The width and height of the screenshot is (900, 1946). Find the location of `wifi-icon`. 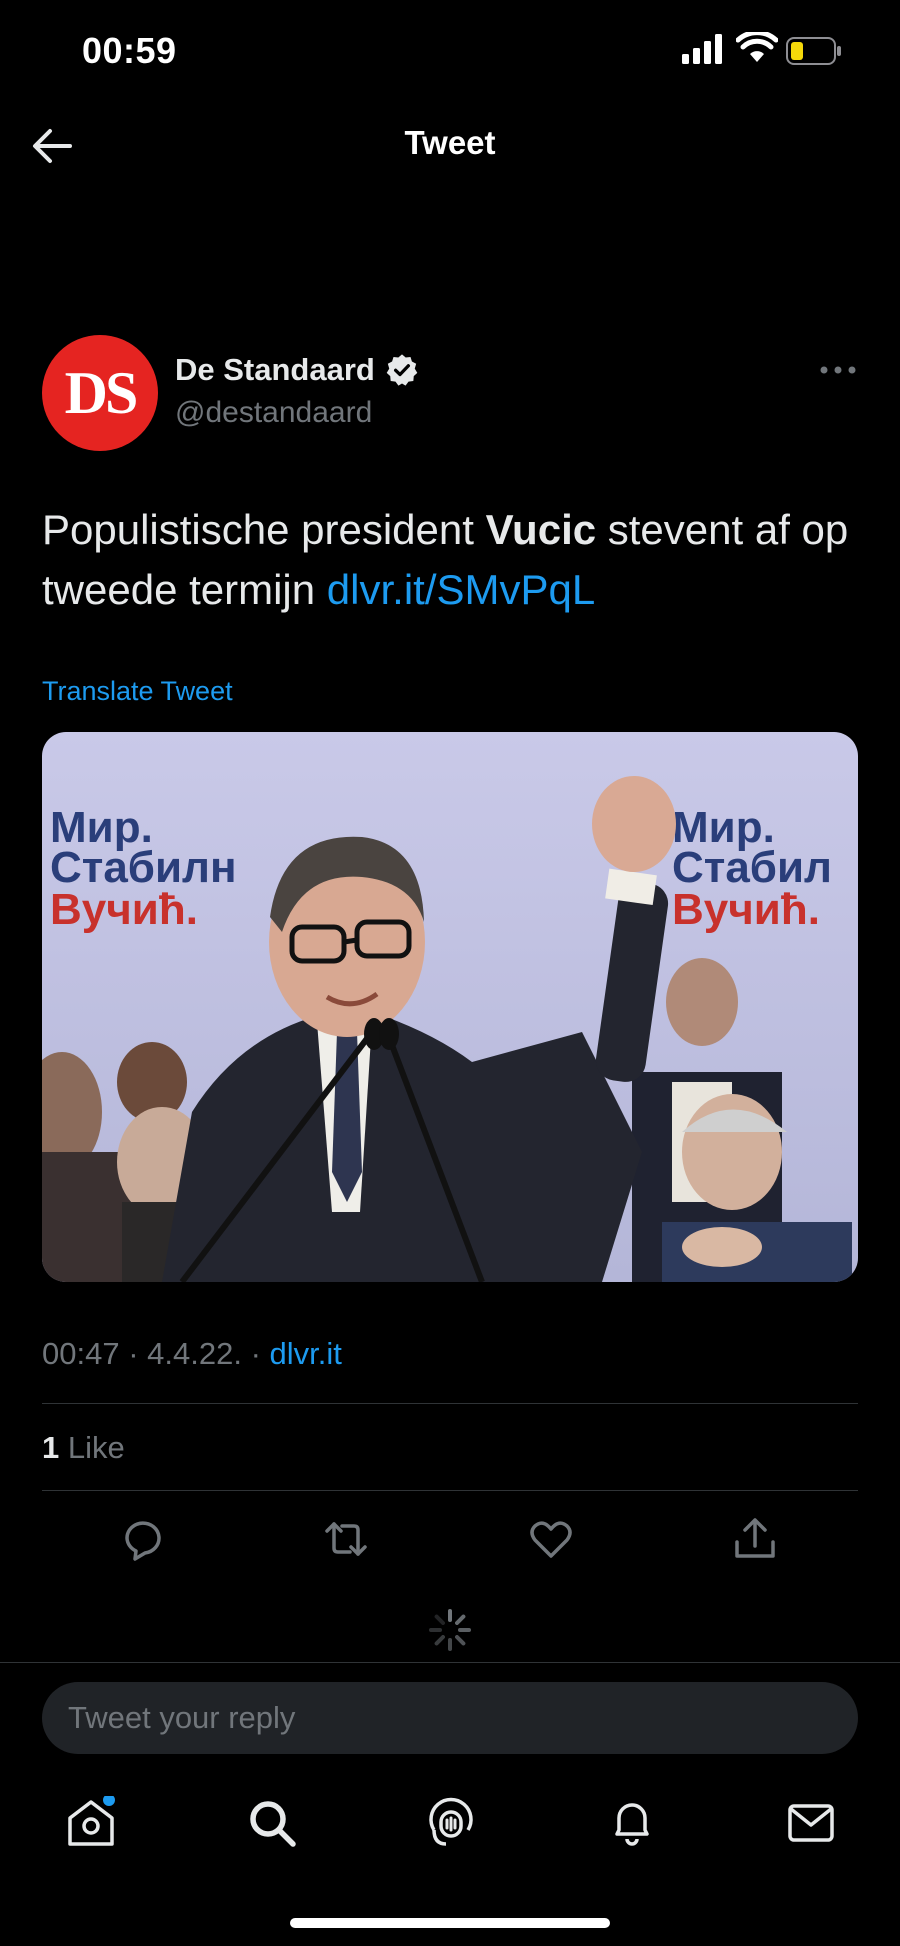

wifi-icon is located at coordinates (757, 47).